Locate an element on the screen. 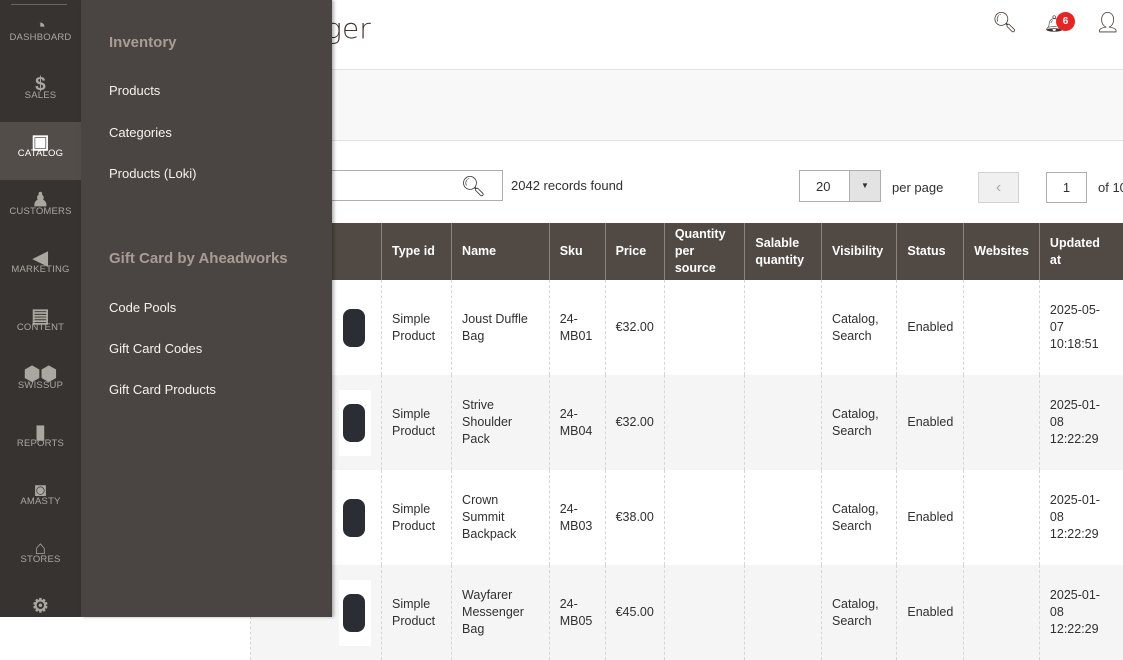 The width and height of the screenshot is (1123, 660). megaphone-icon: ◀ is located at coordinates (40, 251).